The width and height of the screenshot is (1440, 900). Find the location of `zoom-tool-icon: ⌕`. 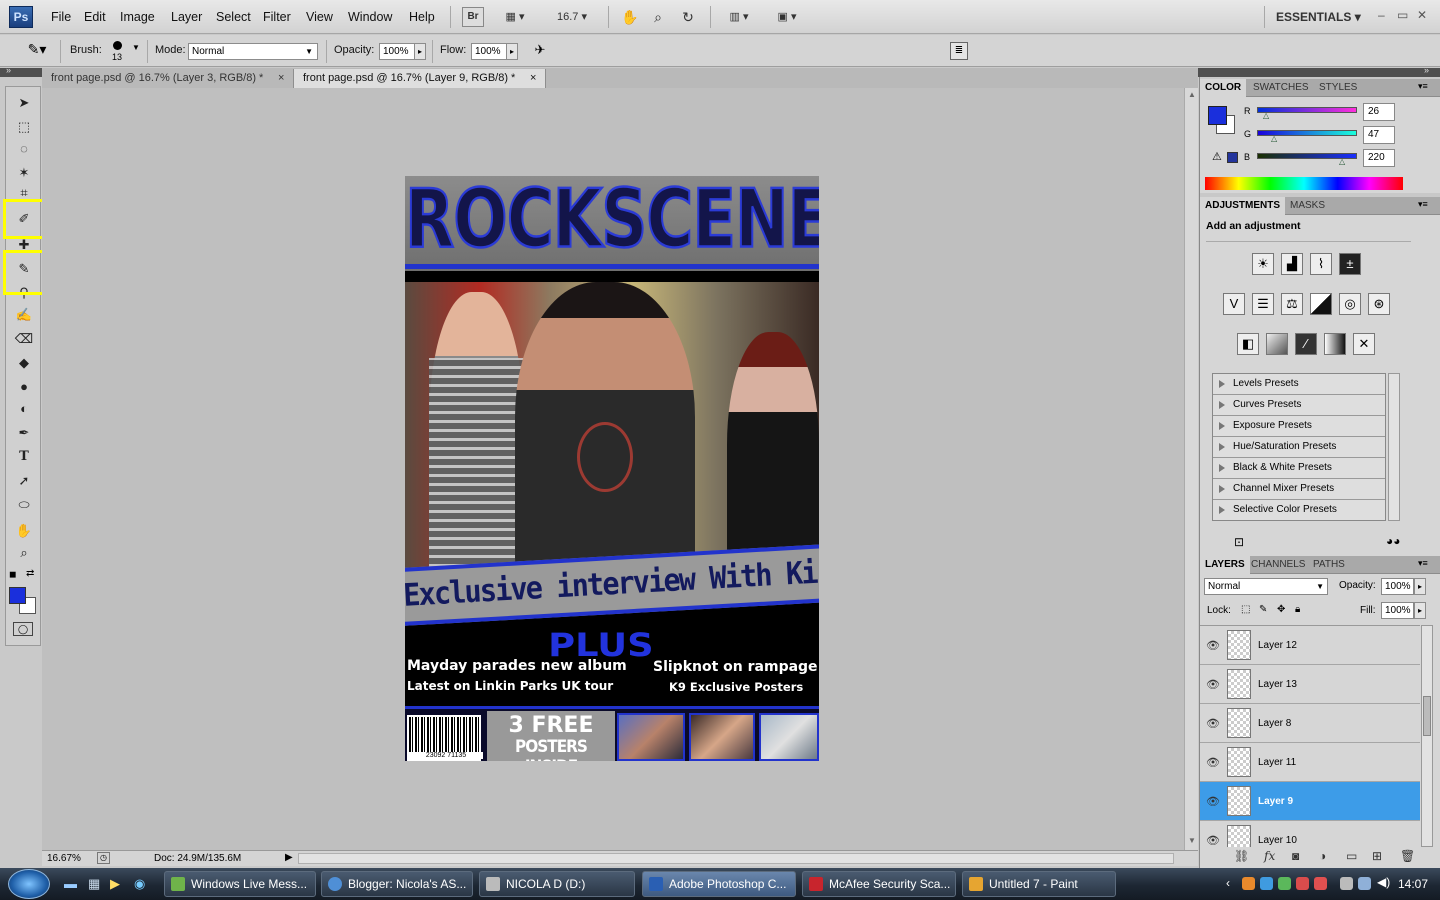

zoom-tool-icon: ⌕ is located at coordinates (24, 553).